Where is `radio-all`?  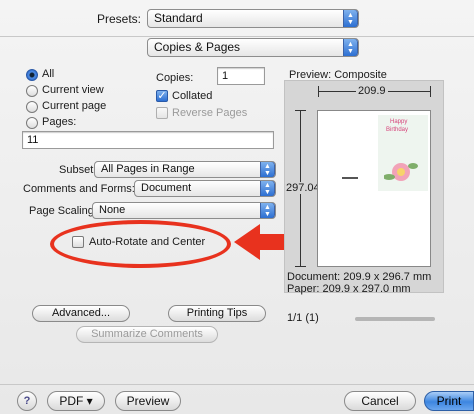 radio-all is located at coordinates (32, 75).